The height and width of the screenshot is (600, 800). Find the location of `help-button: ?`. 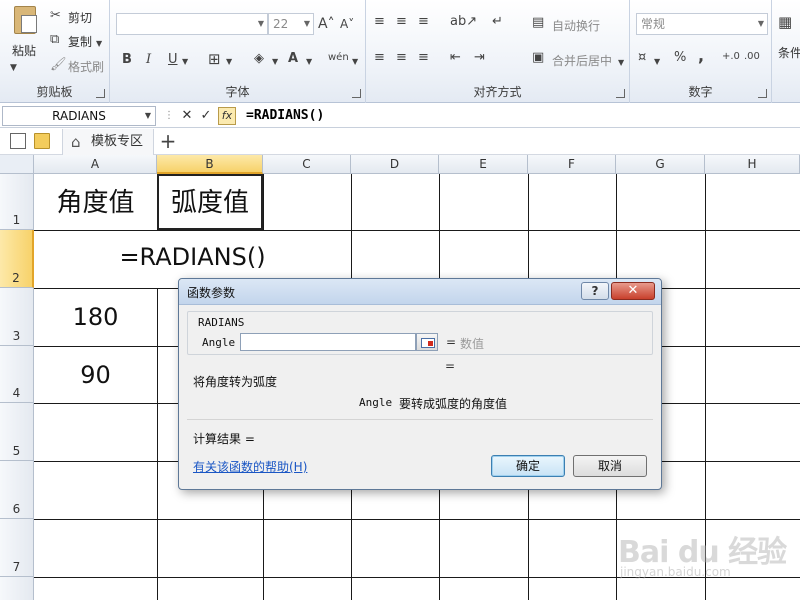

help-button: ? is located at coordinates (595, 291).